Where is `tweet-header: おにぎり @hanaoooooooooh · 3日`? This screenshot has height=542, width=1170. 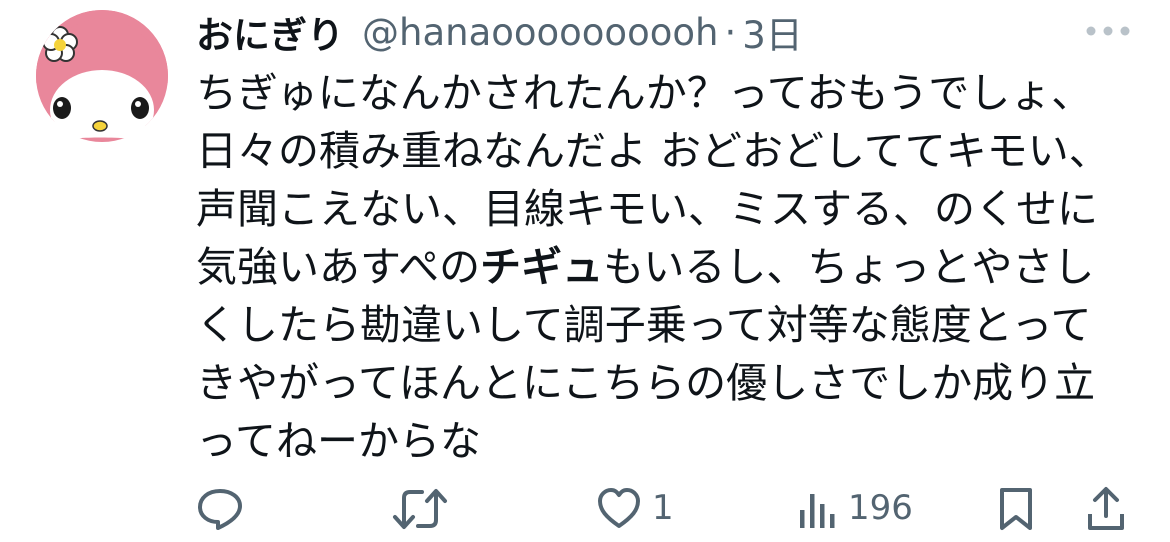 tweet-header: おにぎり @hanaoooooooooh · 3日 is located at coordinates (499, 32).